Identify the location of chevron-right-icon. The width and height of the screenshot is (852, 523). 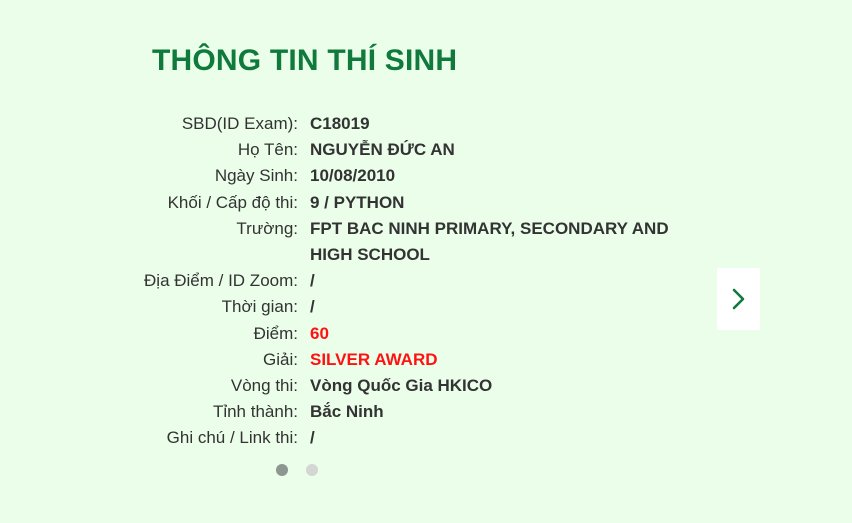
(738, 299).